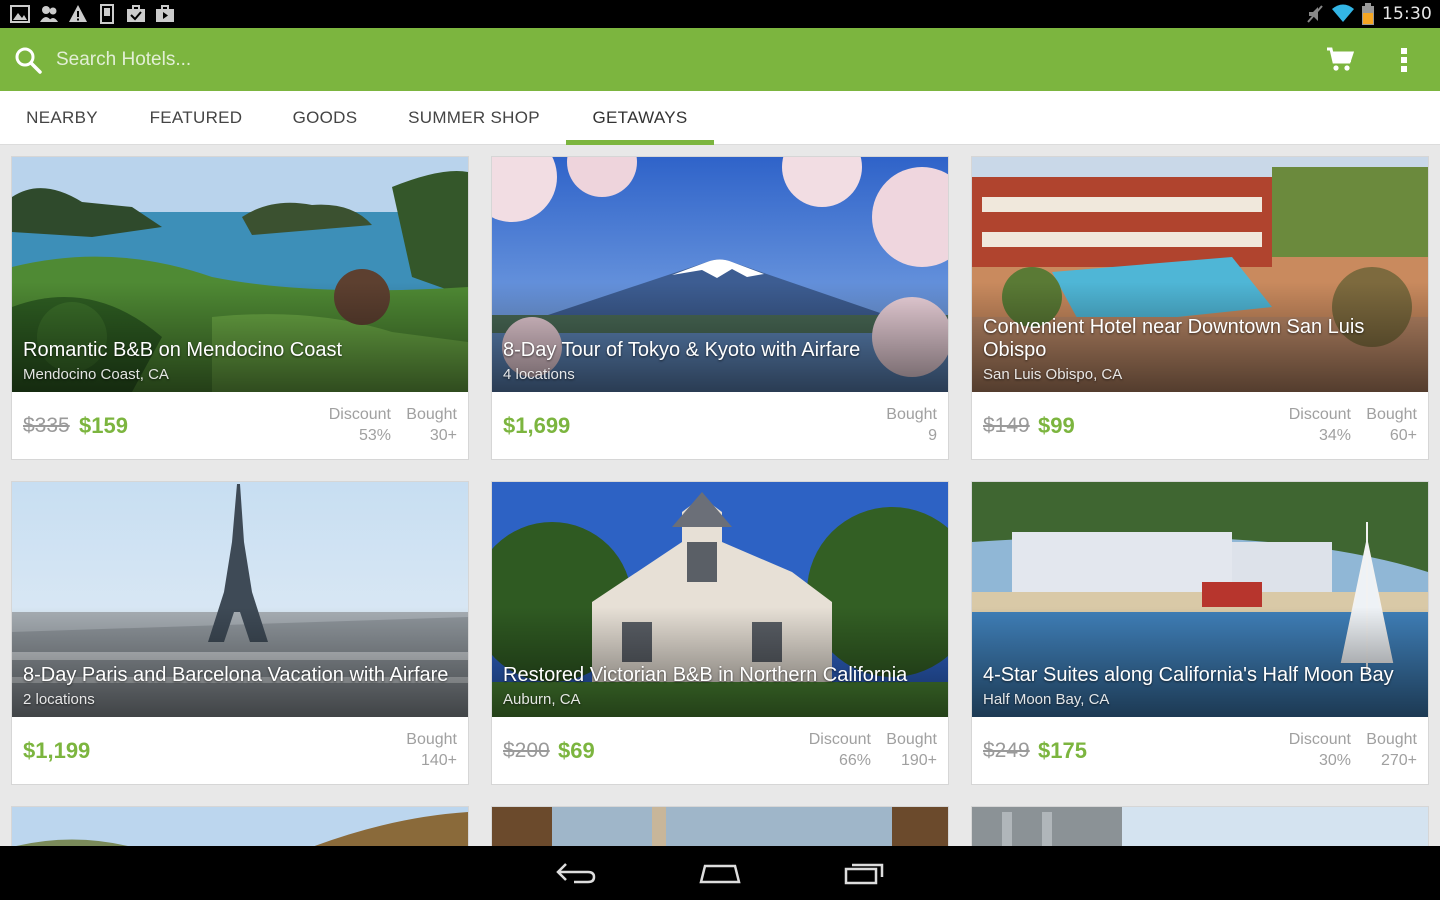 The width and height of the screenshot is (1440, 900). I want to click on recent-apps-icon, so click(864, 873).